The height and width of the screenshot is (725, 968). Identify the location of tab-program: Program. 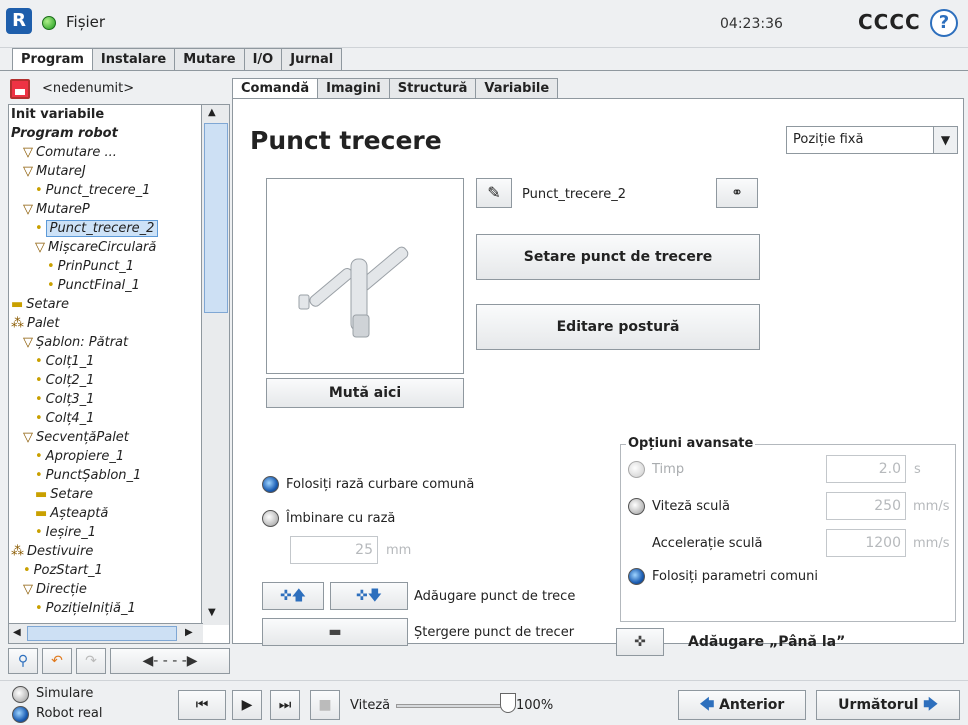
(52, 59).